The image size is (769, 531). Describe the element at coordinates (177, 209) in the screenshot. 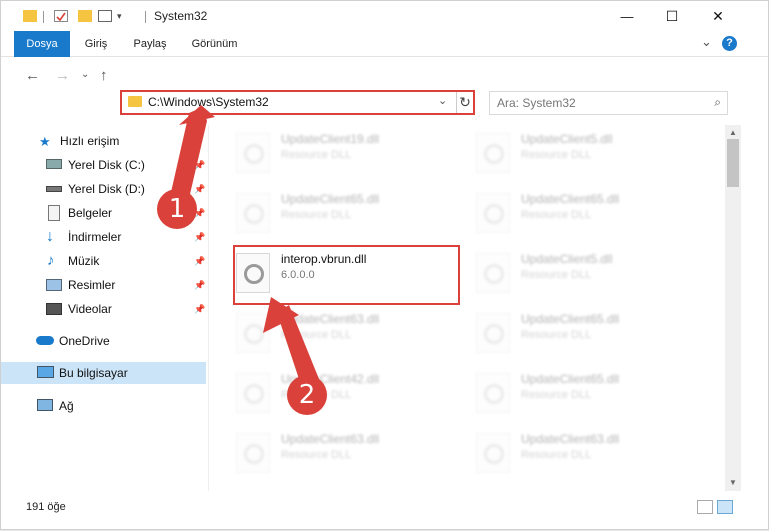

I see `step-marker-1: 1` at that location.